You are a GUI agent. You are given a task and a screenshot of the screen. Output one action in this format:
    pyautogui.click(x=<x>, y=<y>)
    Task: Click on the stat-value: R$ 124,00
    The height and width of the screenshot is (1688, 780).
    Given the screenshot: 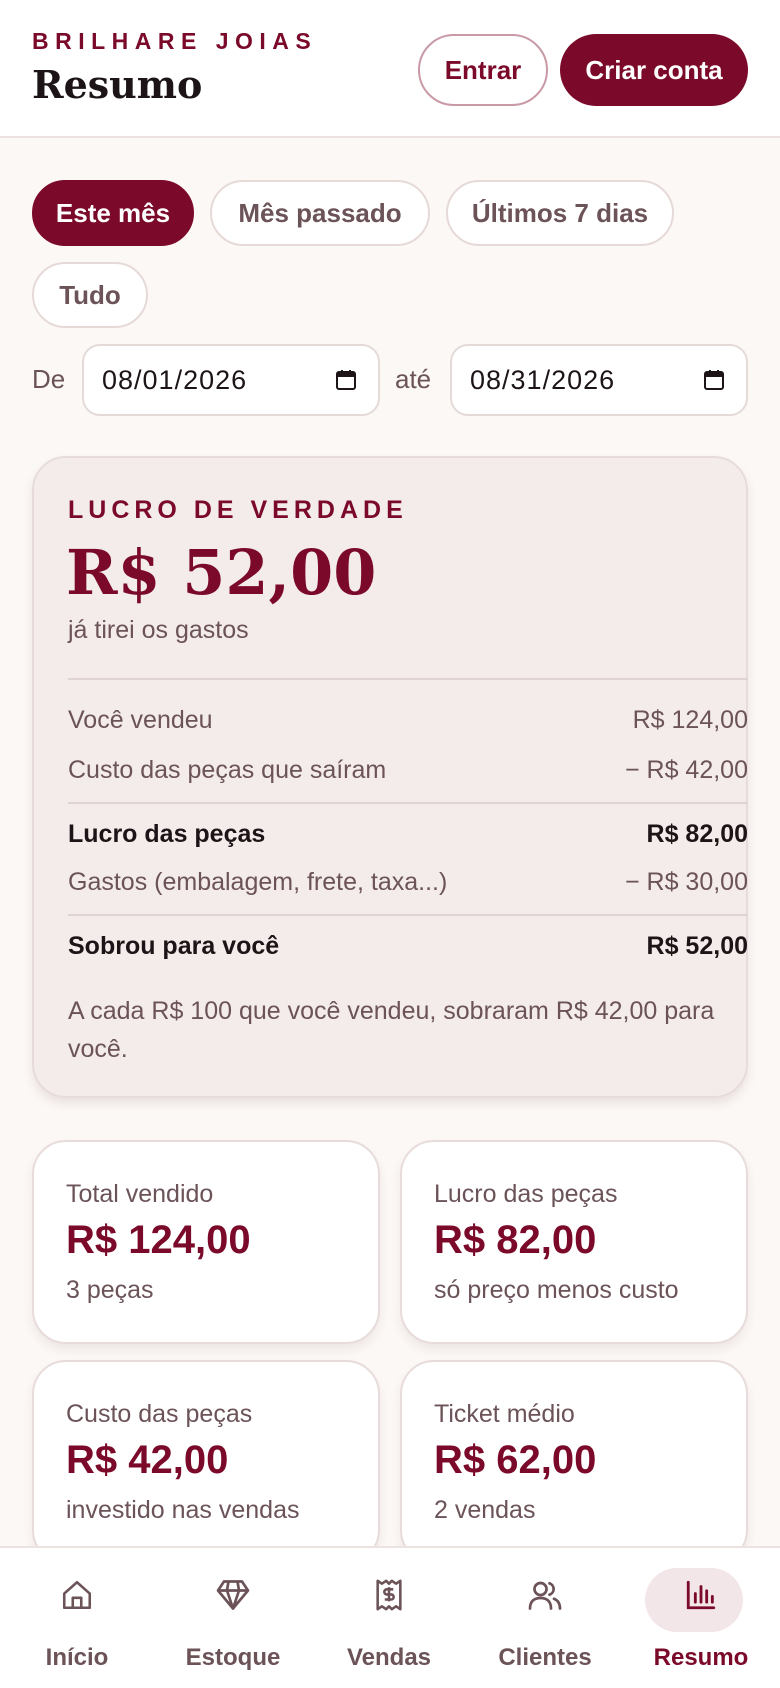 What is the action you would take?
    pyautogui.click(x=158, y=1240)
    